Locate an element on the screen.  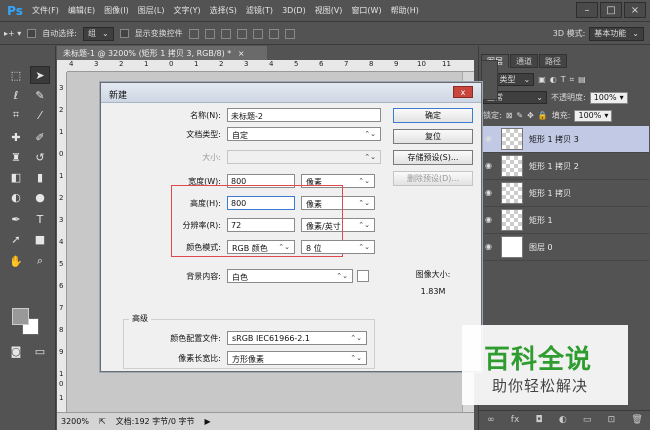
screen-mode-icon: ▭ is located at coordinates (40, 351).